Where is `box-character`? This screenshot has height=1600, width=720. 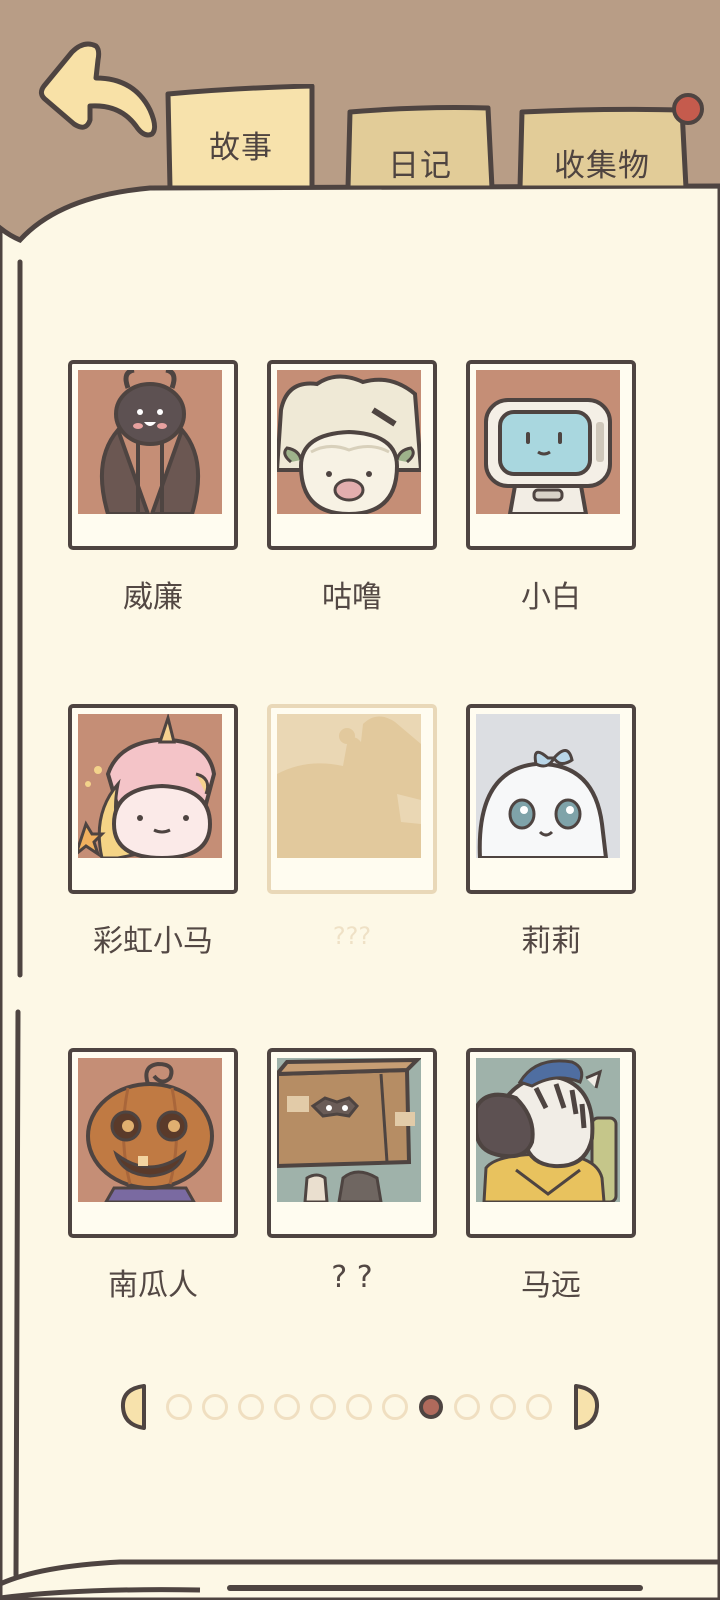
box-character is located at coordinates (349, 1130).